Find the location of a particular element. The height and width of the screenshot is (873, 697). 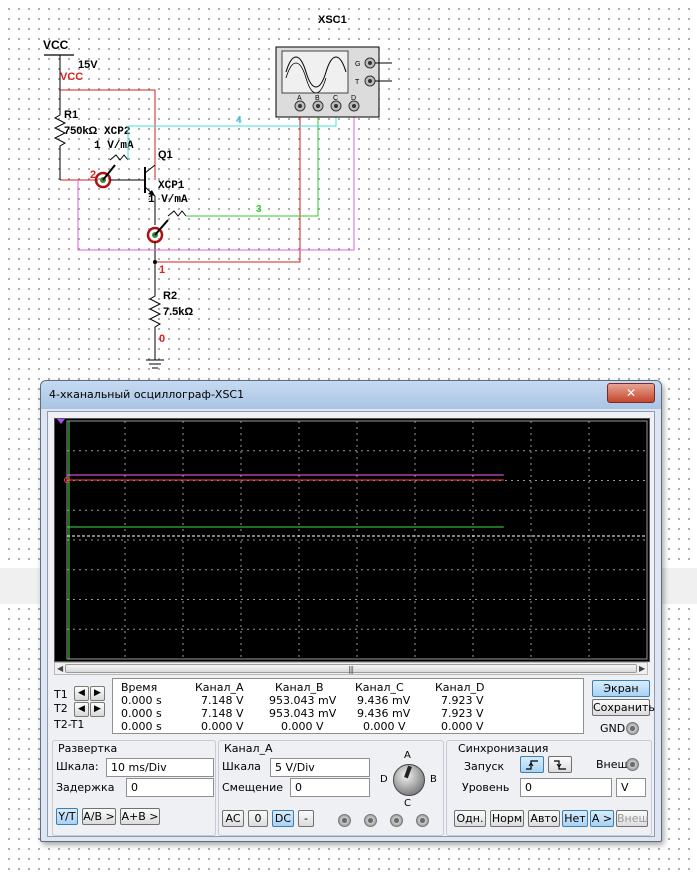

t1-ch-a: 7.148 V is located at coordinates (222, 700).